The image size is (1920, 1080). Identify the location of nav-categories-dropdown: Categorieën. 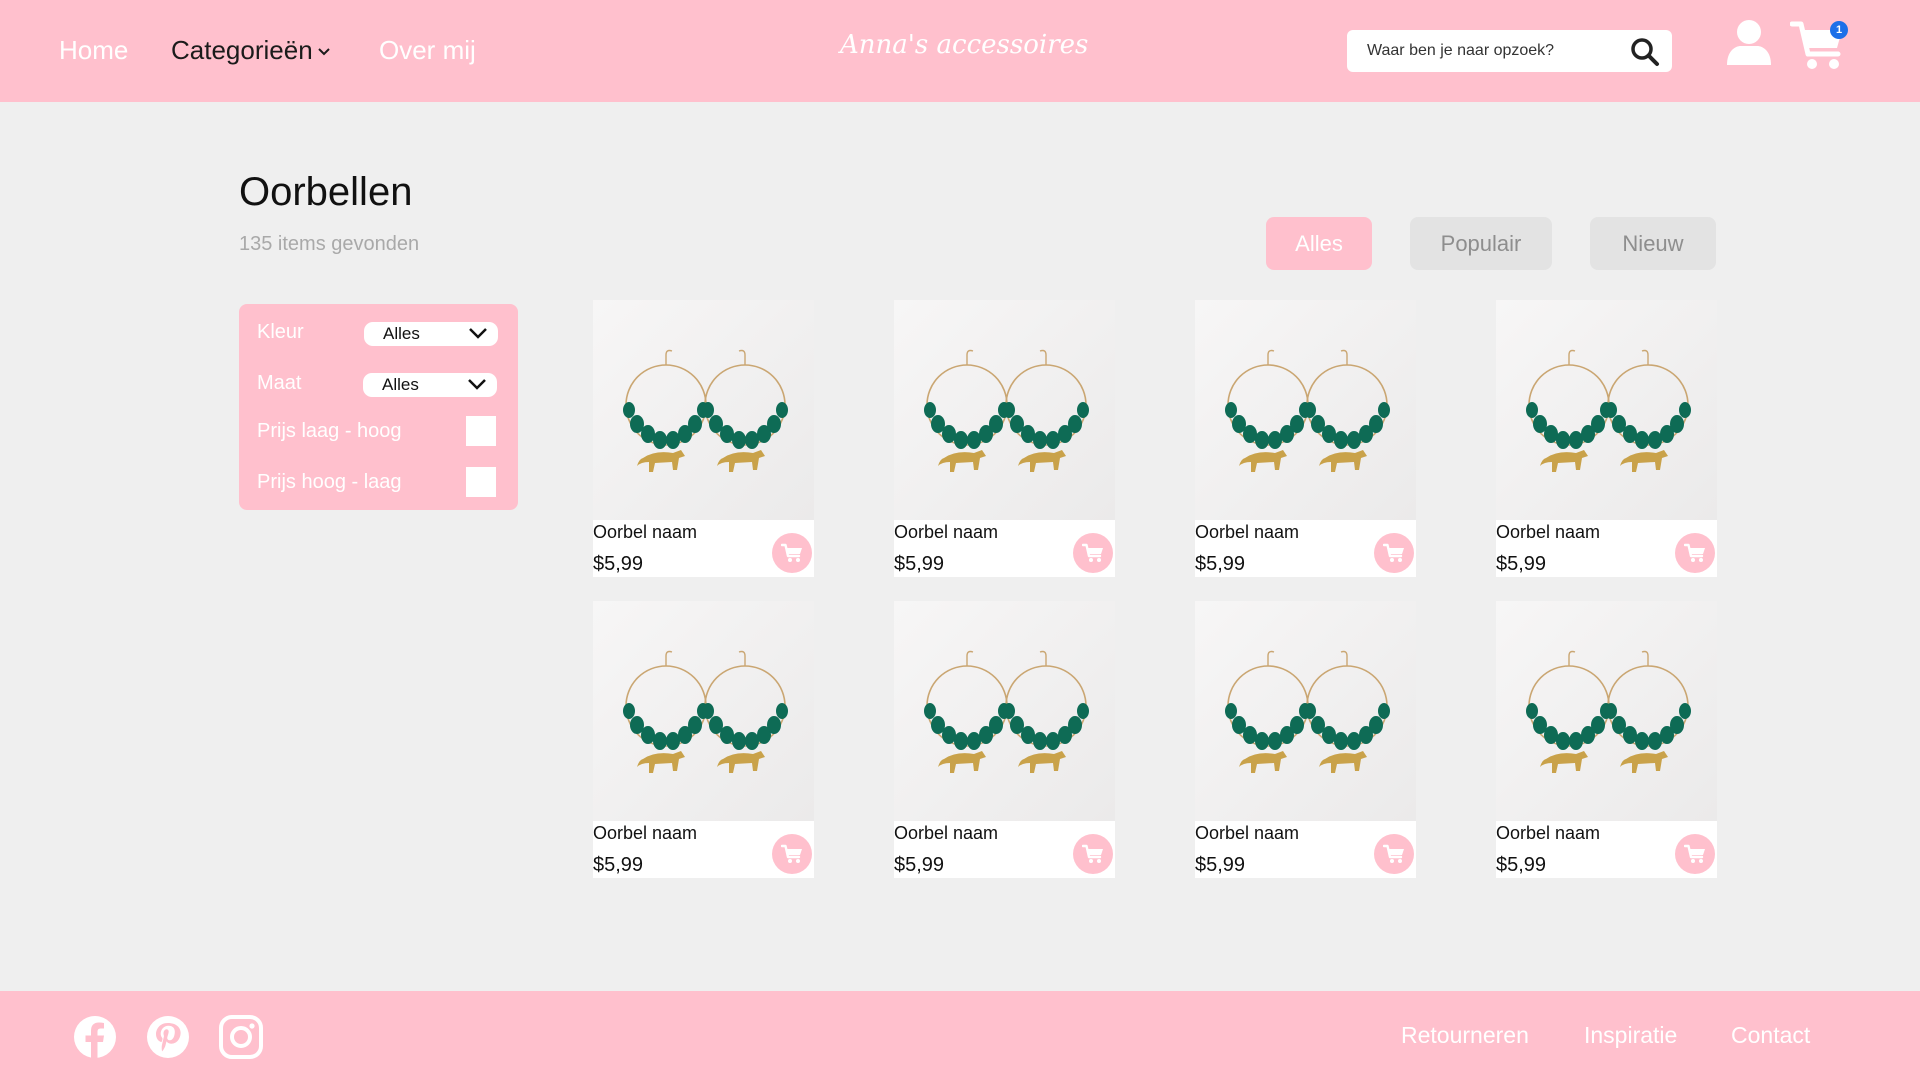
(251, 50).